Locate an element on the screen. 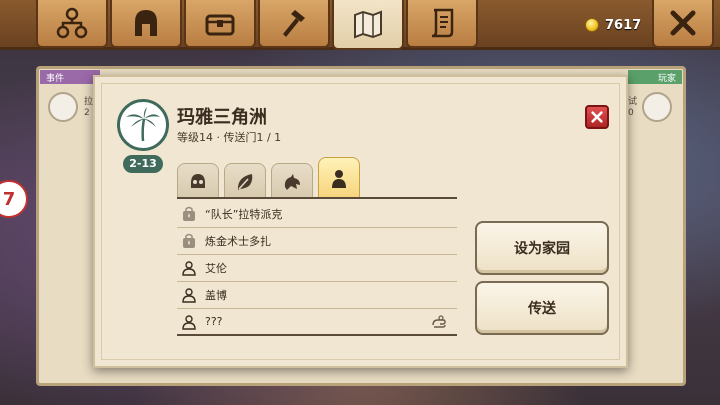 Image resolution: width=720 pixels, height=405 pixels. network-icon is located at coordinates (72, 23).